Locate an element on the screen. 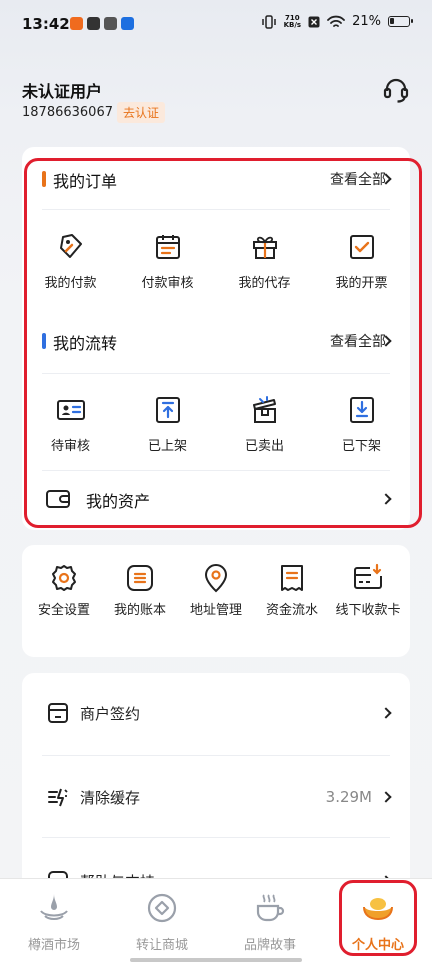  transfer-icon is located at coordinates (162, 908).